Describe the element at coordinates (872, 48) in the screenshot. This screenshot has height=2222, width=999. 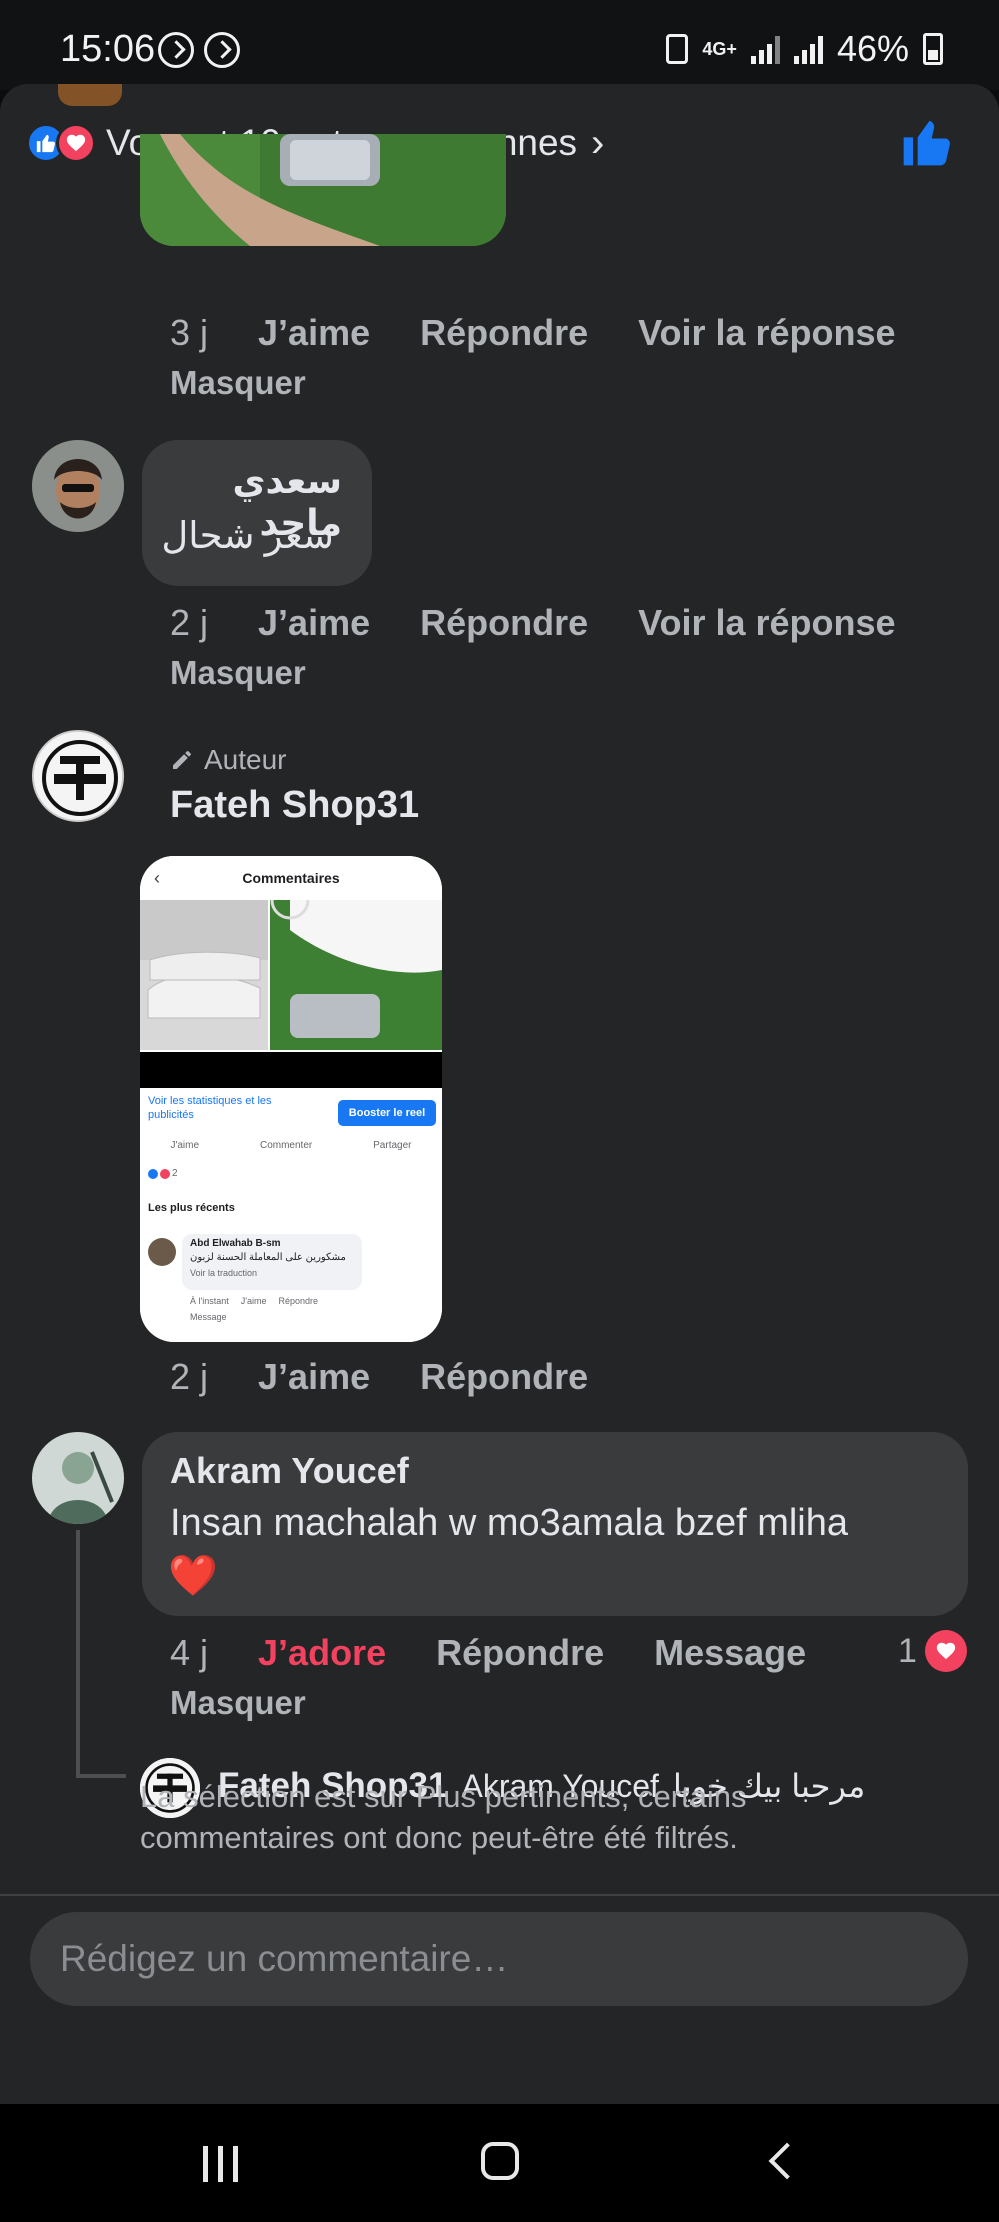
I see `battery-percent: 46%` at that location.